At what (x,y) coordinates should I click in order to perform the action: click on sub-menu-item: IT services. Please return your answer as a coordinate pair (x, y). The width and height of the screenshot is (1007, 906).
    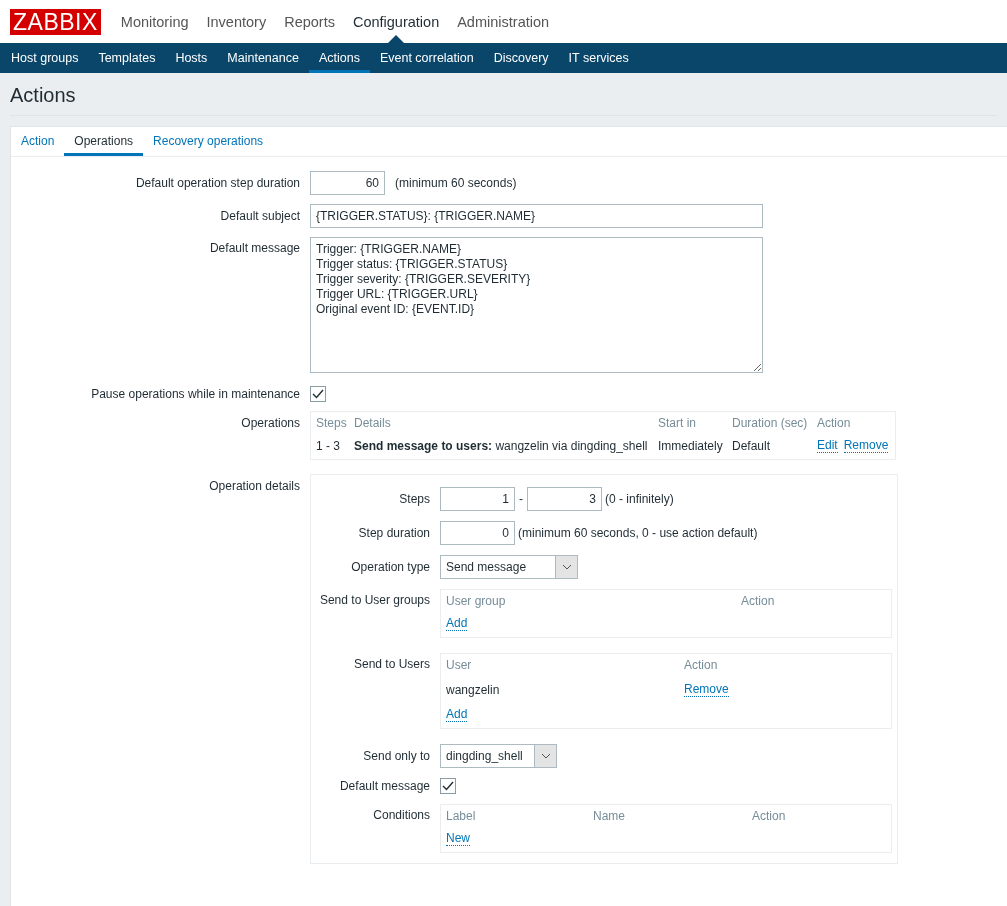
    Looking at the image, I should click on (598, 58).